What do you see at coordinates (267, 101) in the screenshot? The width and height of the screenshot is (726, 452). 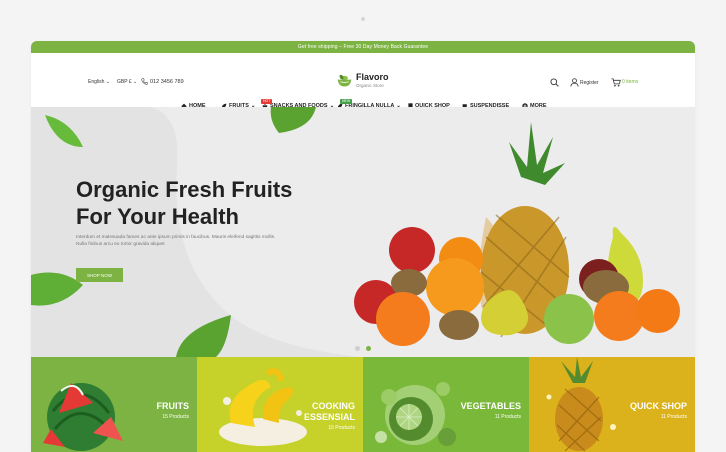 I see `hot-badge: HOT` at bounding box center [267, 101].